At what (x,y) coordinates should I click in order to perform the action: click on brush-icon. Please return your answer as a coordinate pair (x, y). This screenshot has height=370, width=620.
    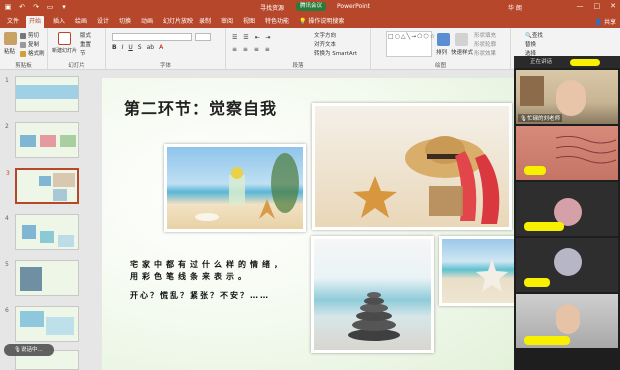
    Looking at the image, I should click on (23, 53).